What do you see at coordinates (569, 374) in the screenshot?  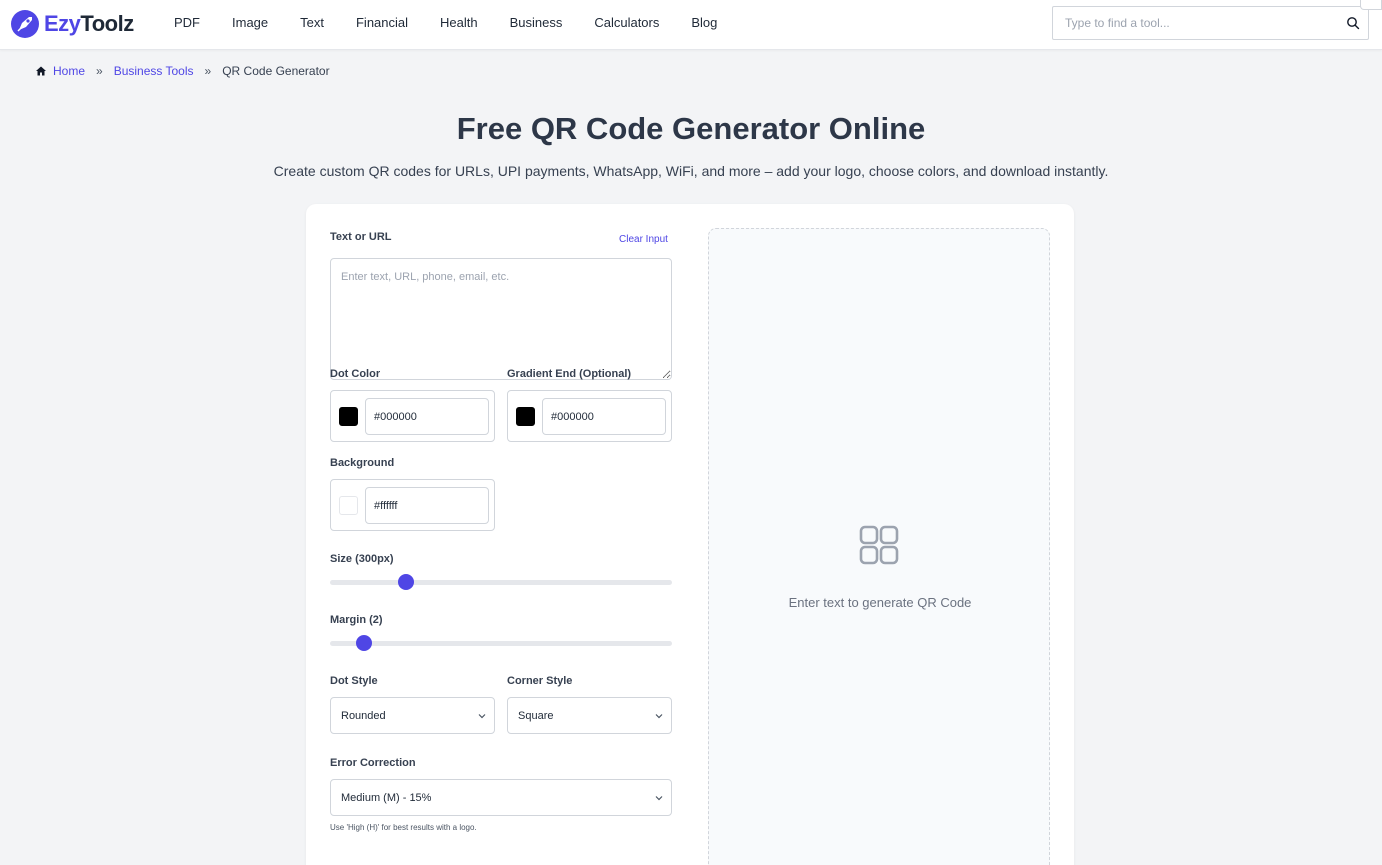 I see `gradient-end-label: Gradient End (Optional)` at bounding box center [569, 374].